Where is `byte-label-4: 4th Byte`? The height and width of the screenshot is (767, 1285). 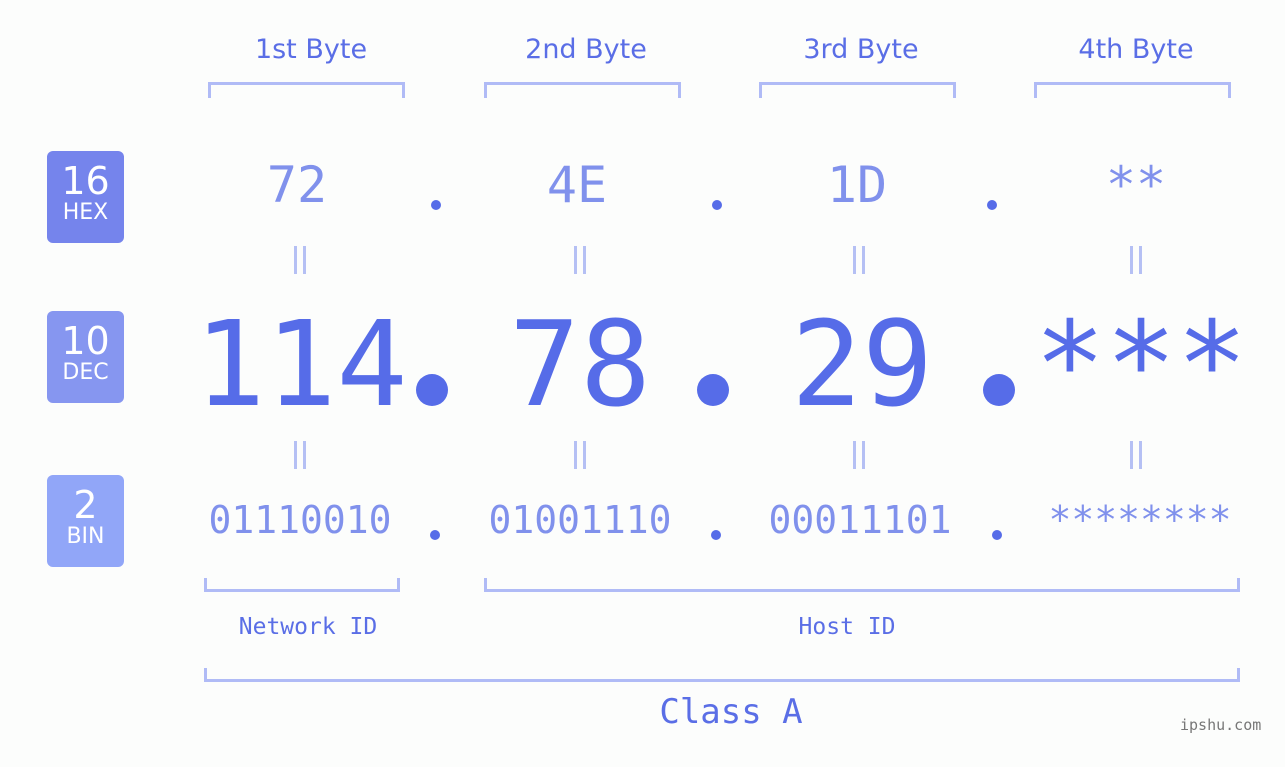 byte-label-4: 4th Byte is located at coordinates (1136, 49).